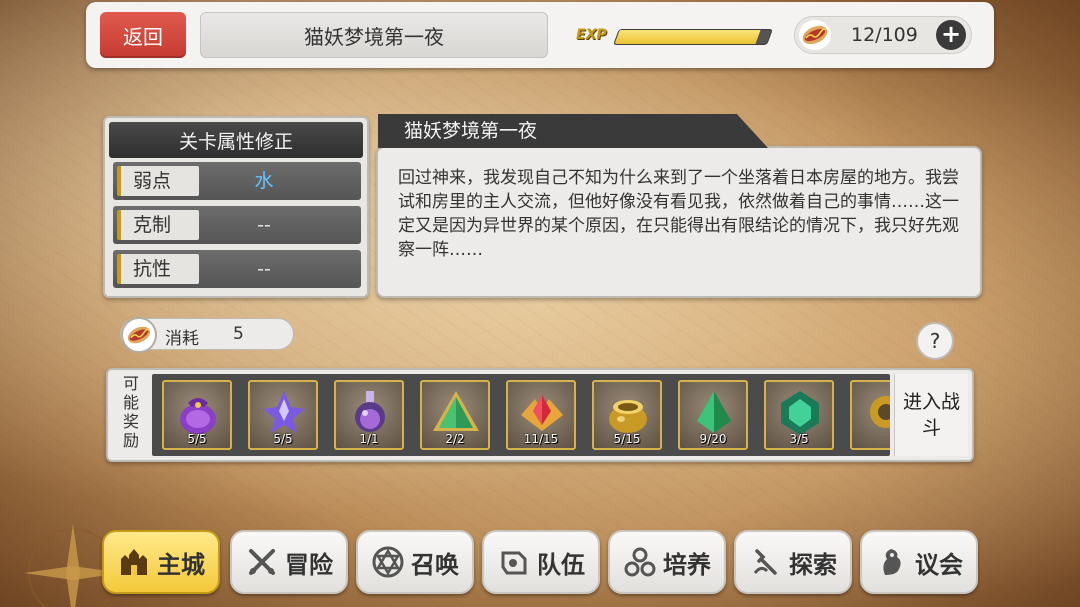  What do you see at coordinates (627, 439) in the screenshot?
I see `reward-count: 5/15` at bounding box center [627, 439].